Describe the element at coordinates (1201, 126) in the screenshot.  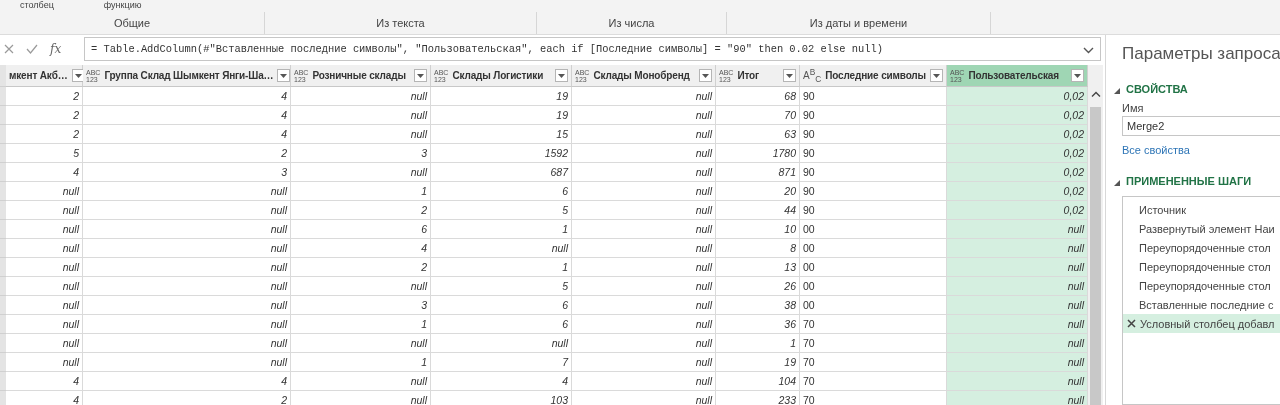
I see `name-field: Merge2` at that location.